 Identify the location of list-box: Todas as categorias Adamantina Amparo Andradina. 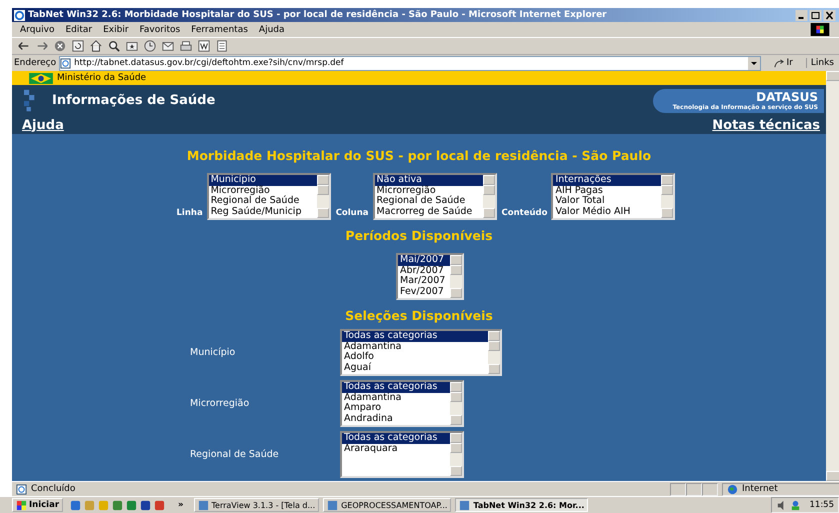
(402, 403).